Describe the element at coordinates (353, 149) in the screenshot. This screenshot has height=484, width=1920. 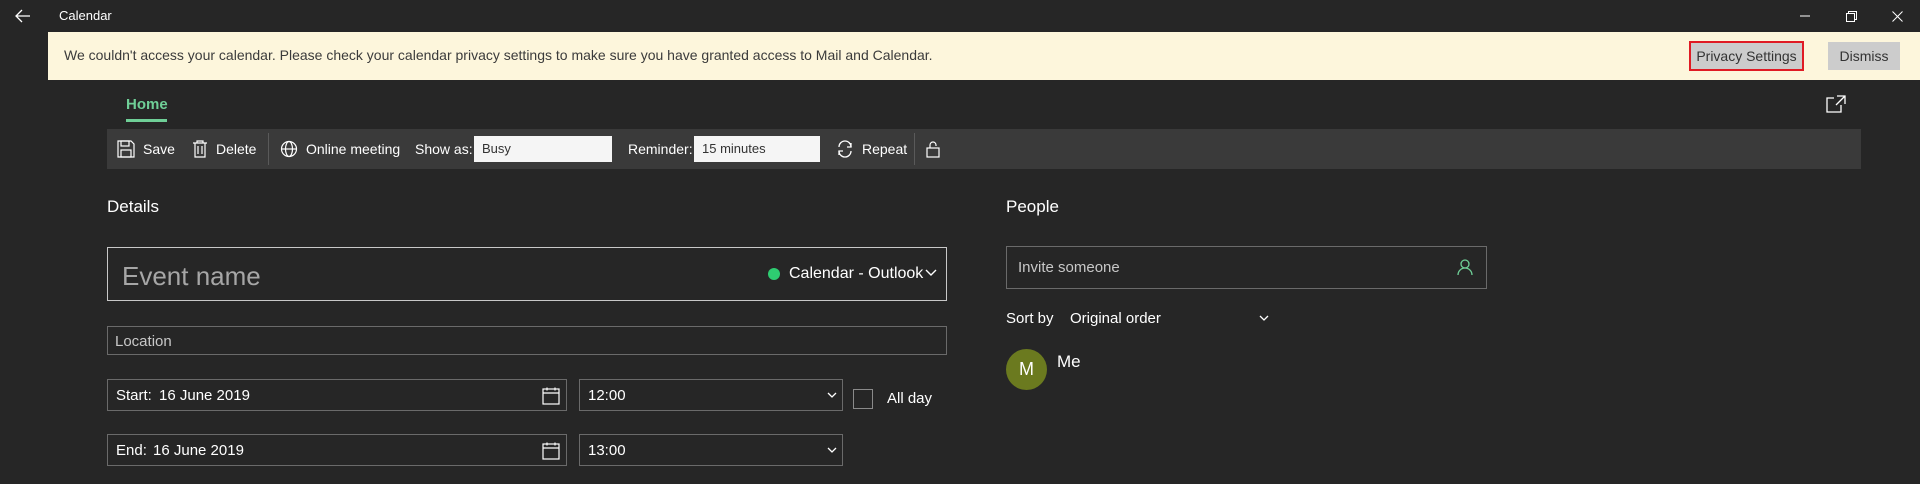
I see `online-meeting-label: Online meeting` at that location.